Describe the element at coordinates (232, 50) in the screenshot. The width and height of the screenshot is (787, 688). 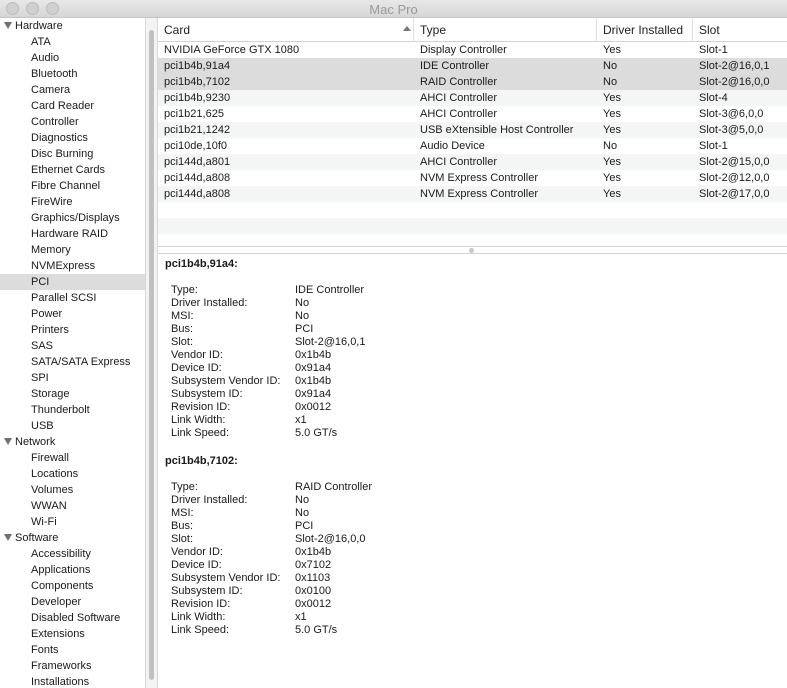
I see `cell-card: NVIDIA GeForce GTX 1080` at that location.